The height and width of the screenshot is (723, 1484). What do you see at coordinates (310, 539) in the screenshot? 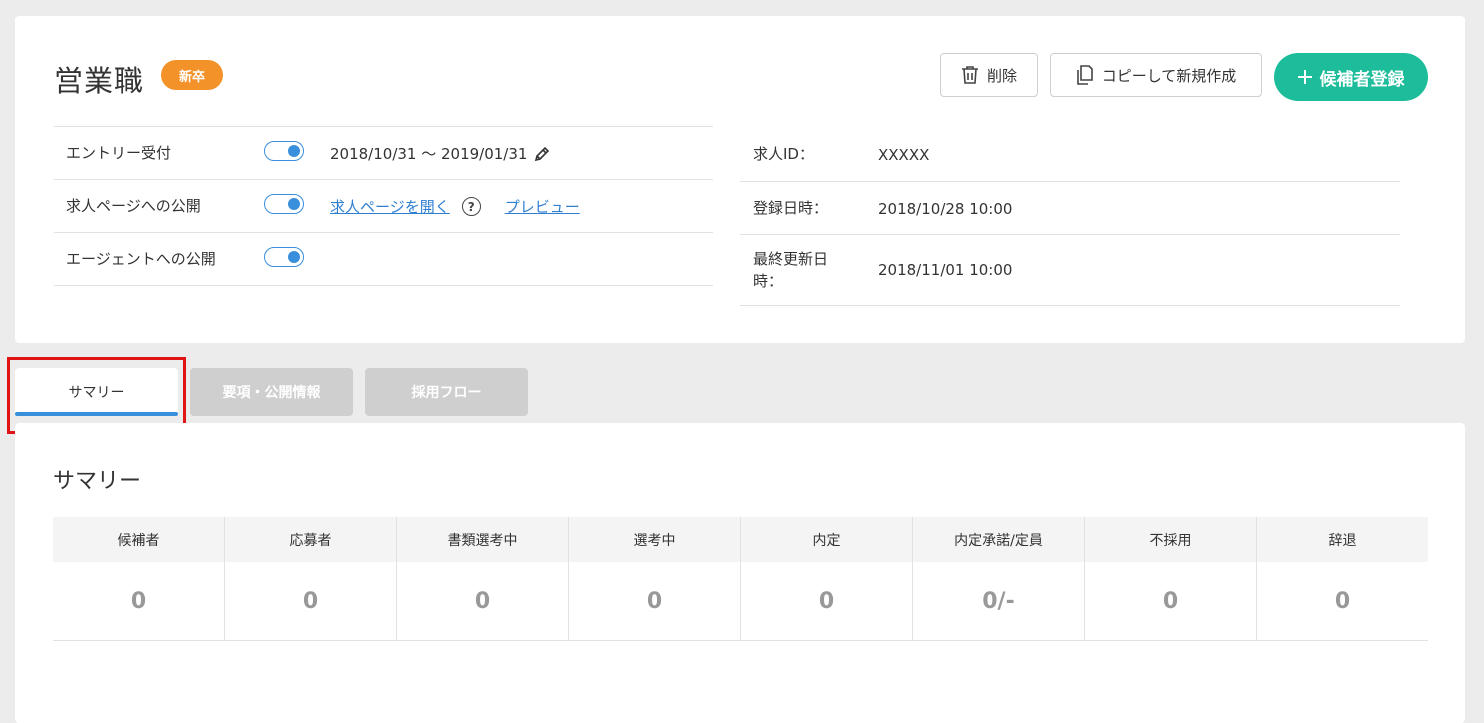
I see `summary-col-head: 応募者` at bounding box center [310, 539].